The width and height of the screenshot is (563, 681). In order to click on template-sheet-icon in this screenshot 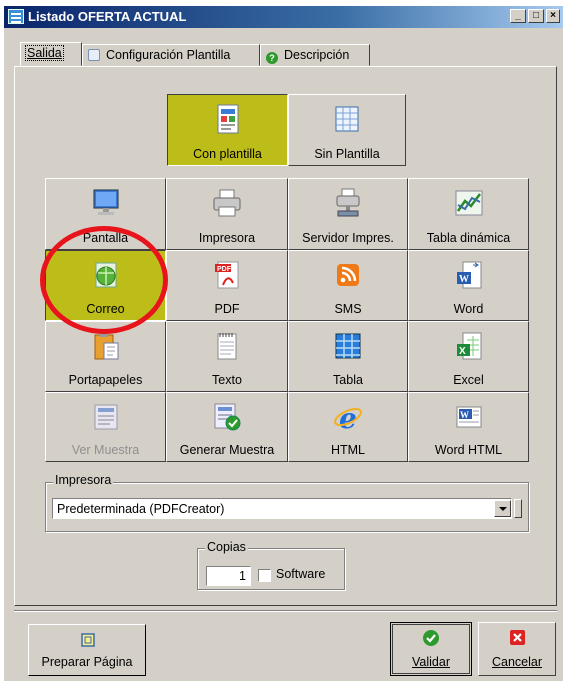, I will do `click(94, 55)`.